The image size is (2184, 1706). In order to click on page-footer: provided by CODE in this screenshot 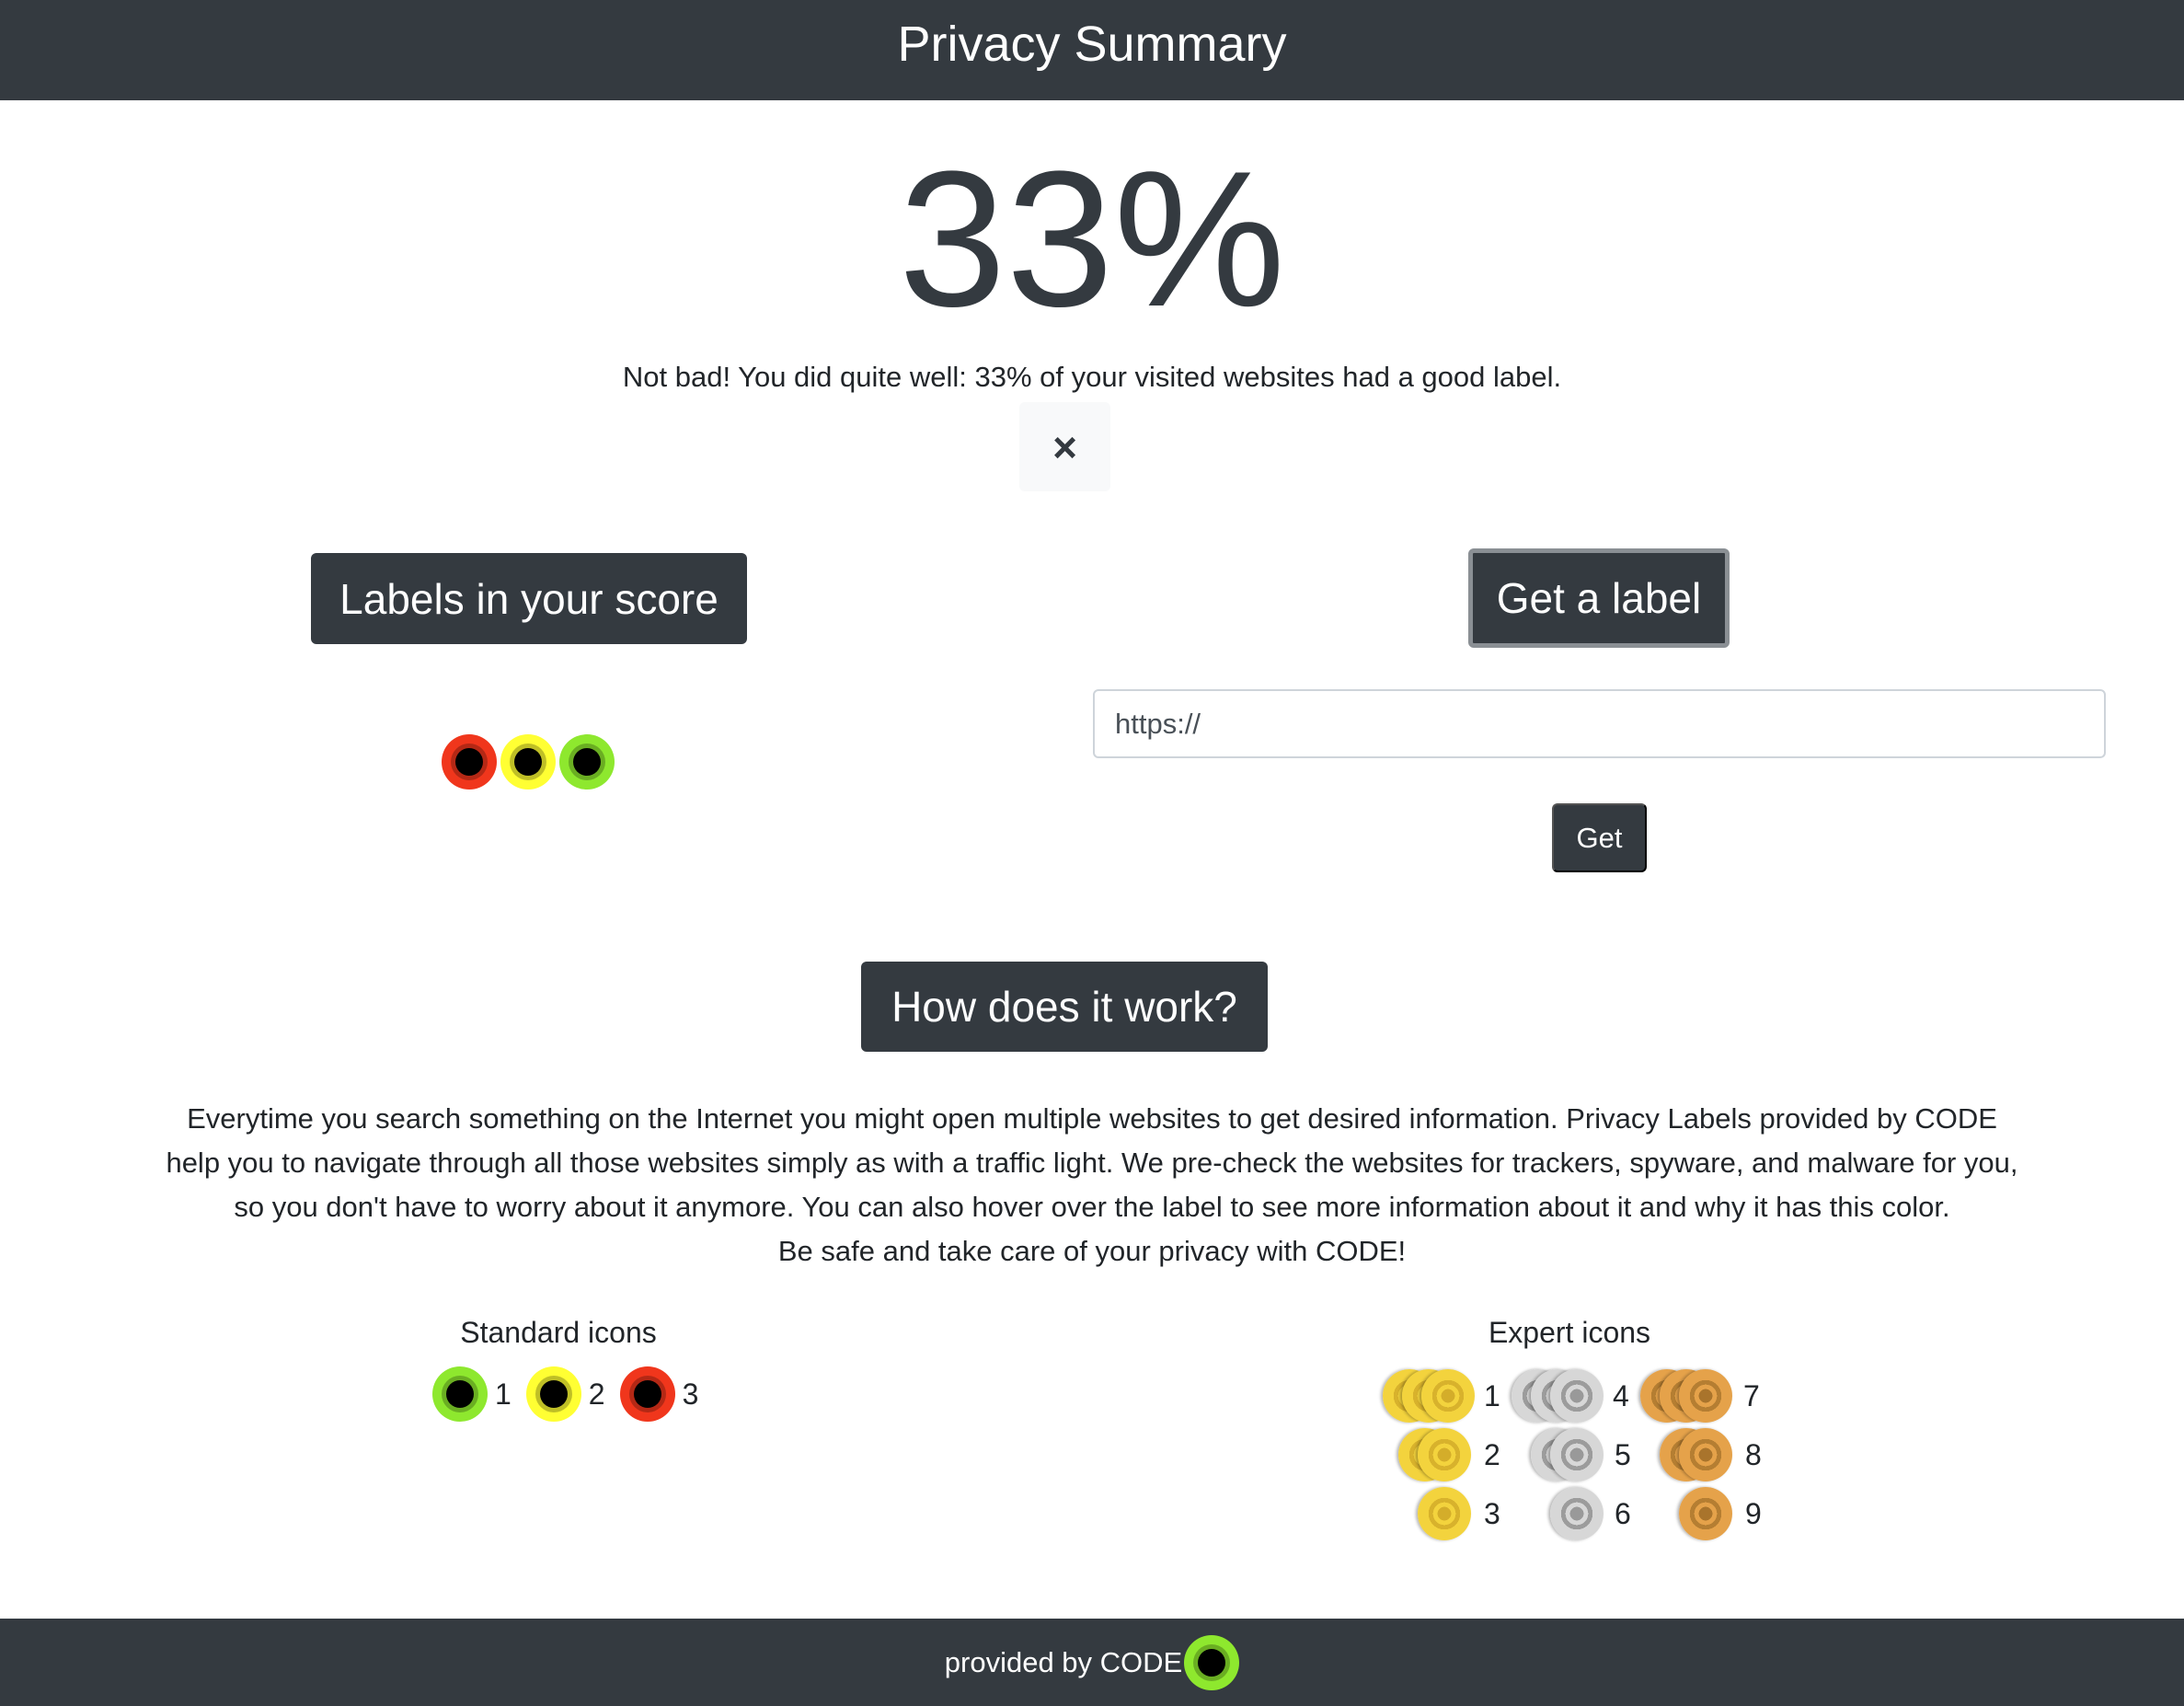, I will do `click(1092, 1662)`.